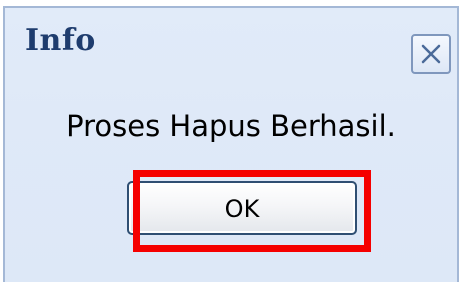 The image size is (461, 282). I want to click on close-button, so click(431, 54).